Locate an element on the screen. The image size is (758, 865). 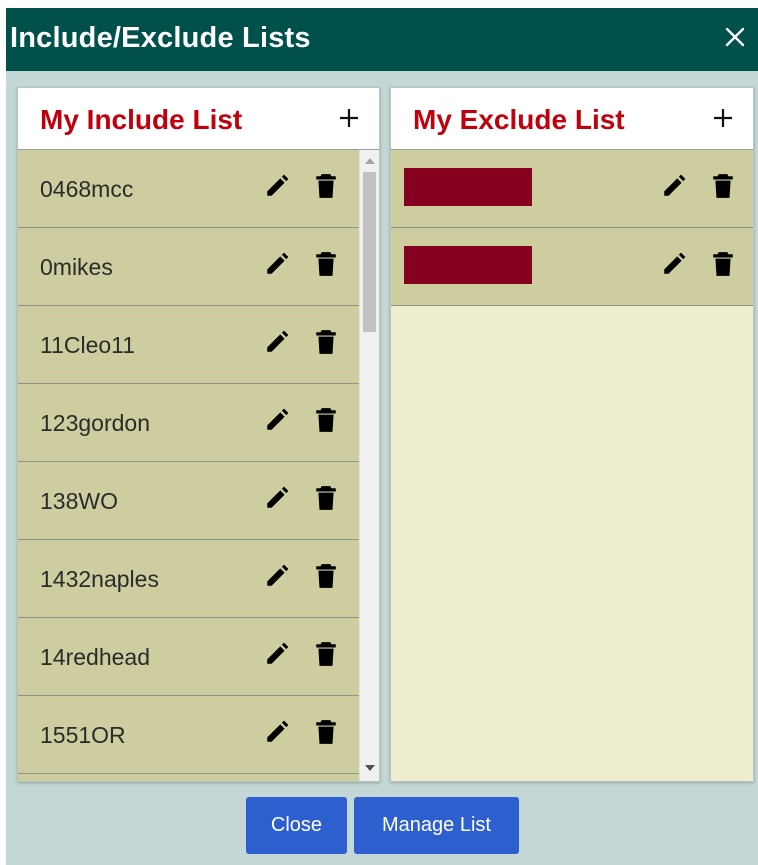
list-item-label: 1551OR is located at coordinates (83, 735).